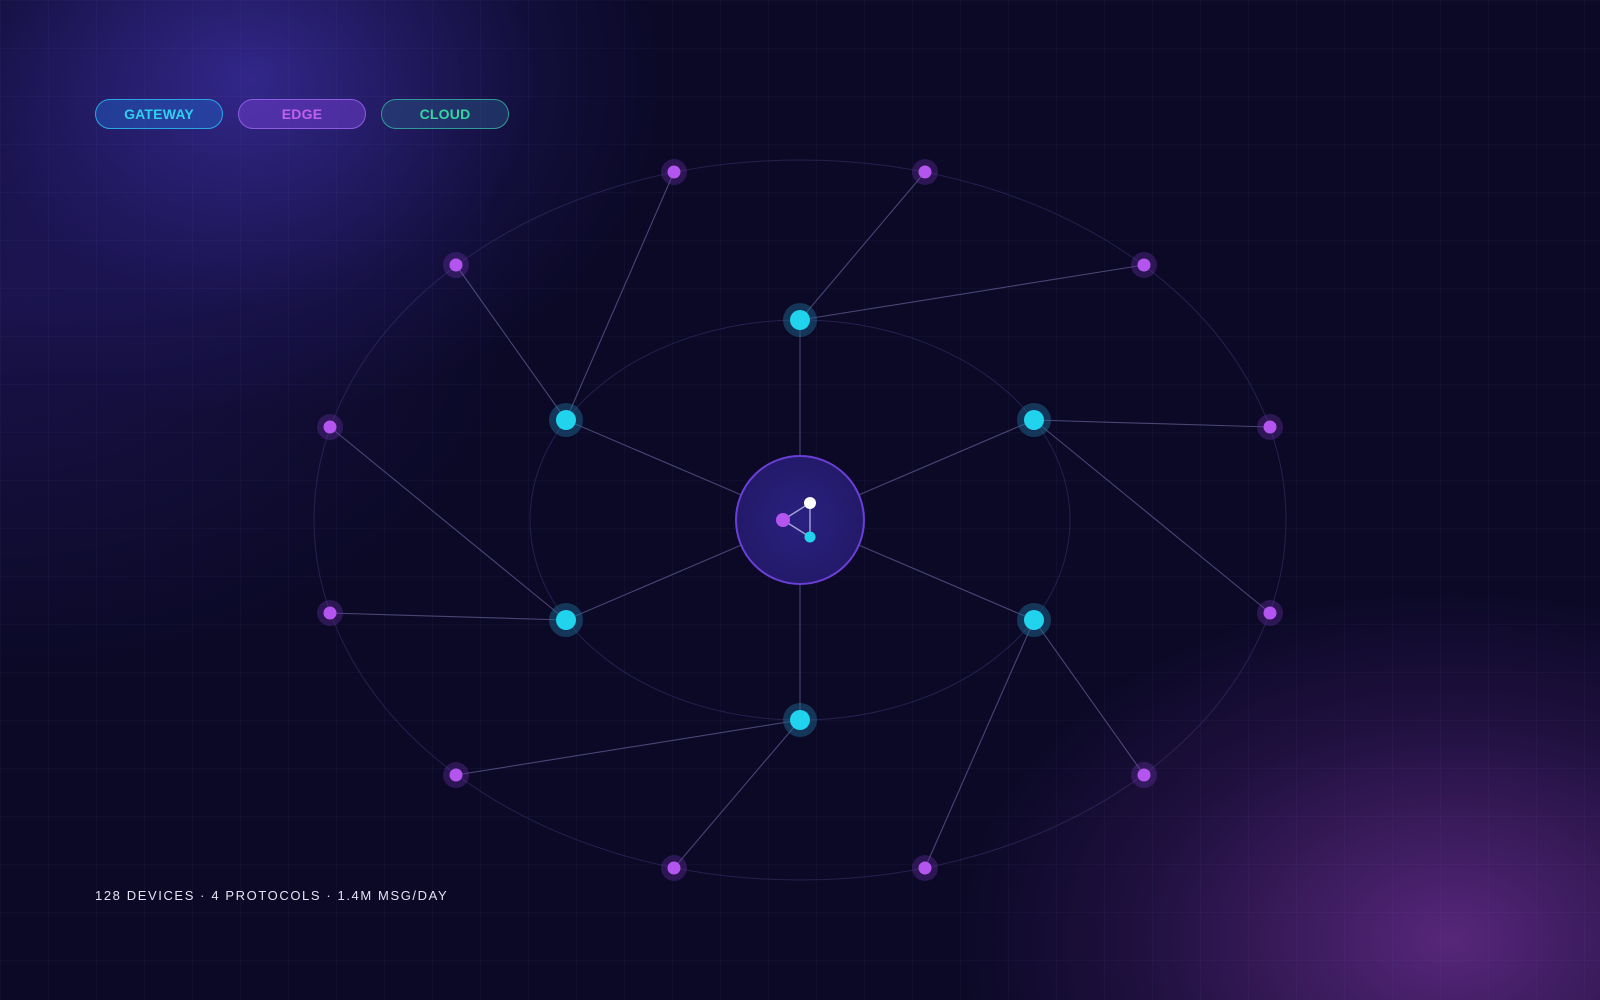 Image resolution: width=1600 pixels, height=1000 pixels. I want to click on network-stats: 128 DEVICES · 4 PROTOCOLS · 1.4M MSG/DAY, so click(272, 895).